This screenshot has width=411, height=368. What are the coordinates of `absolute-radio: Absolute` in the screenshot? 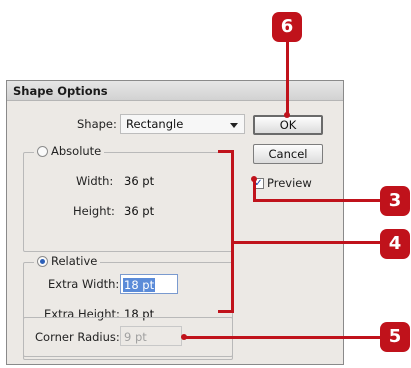 It's located at (69, 151).